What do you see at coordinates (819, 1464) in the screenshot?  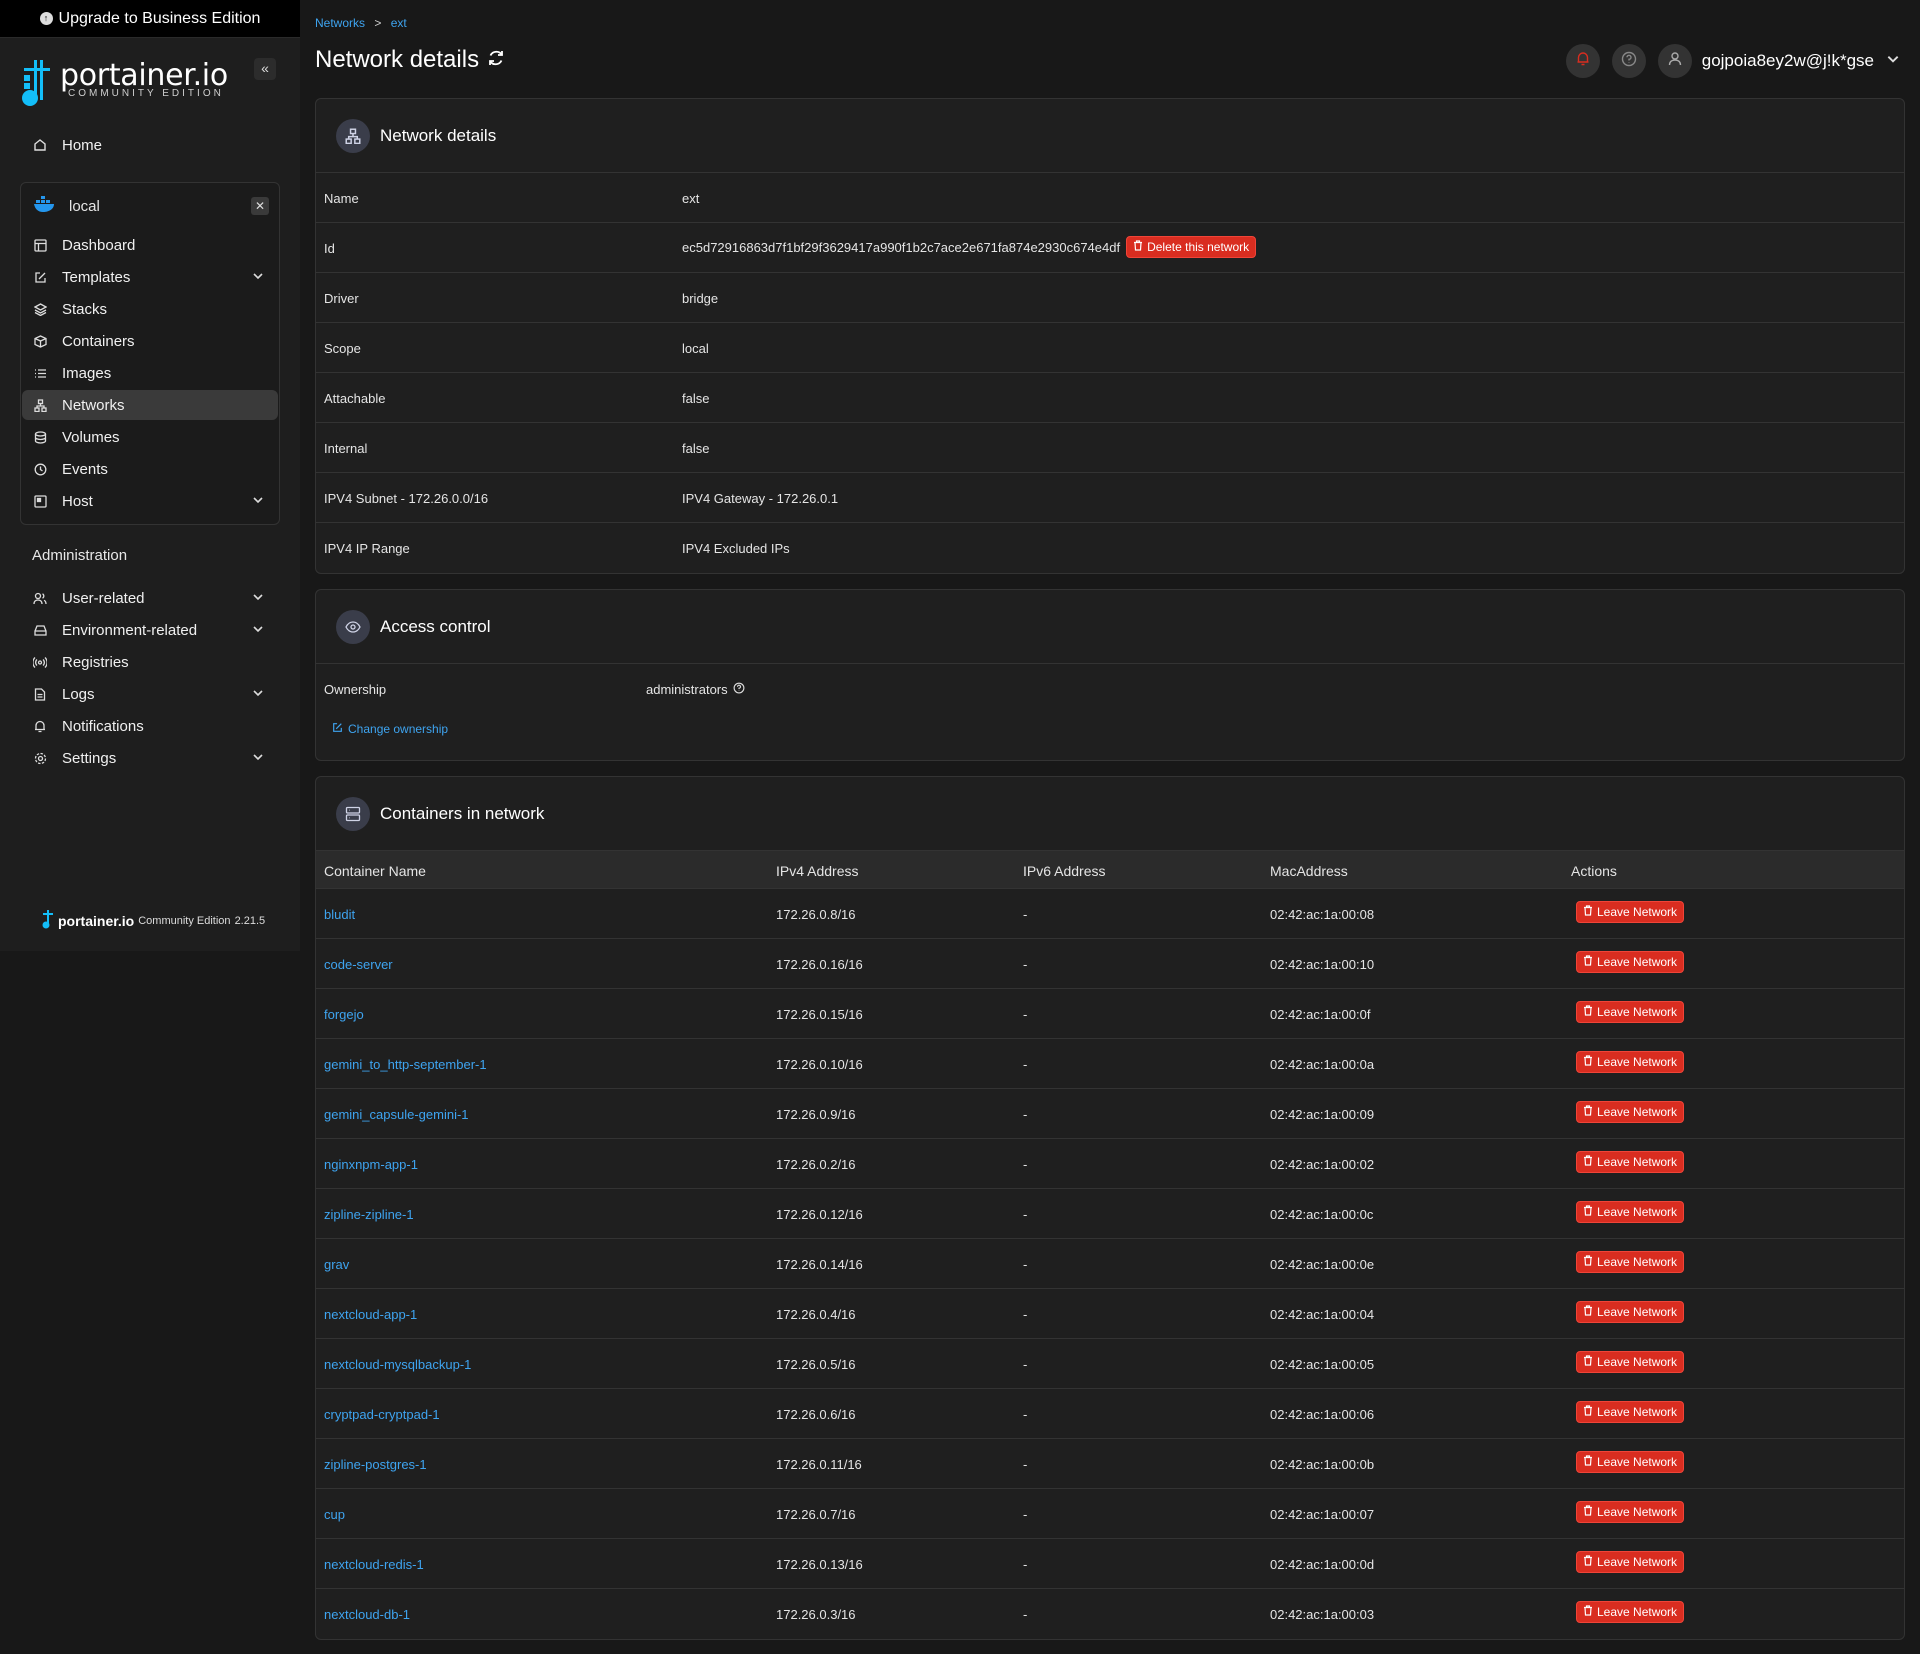 I see `ipv4-address: 172.26.0.11/16` at bounding box center [819, 1464].